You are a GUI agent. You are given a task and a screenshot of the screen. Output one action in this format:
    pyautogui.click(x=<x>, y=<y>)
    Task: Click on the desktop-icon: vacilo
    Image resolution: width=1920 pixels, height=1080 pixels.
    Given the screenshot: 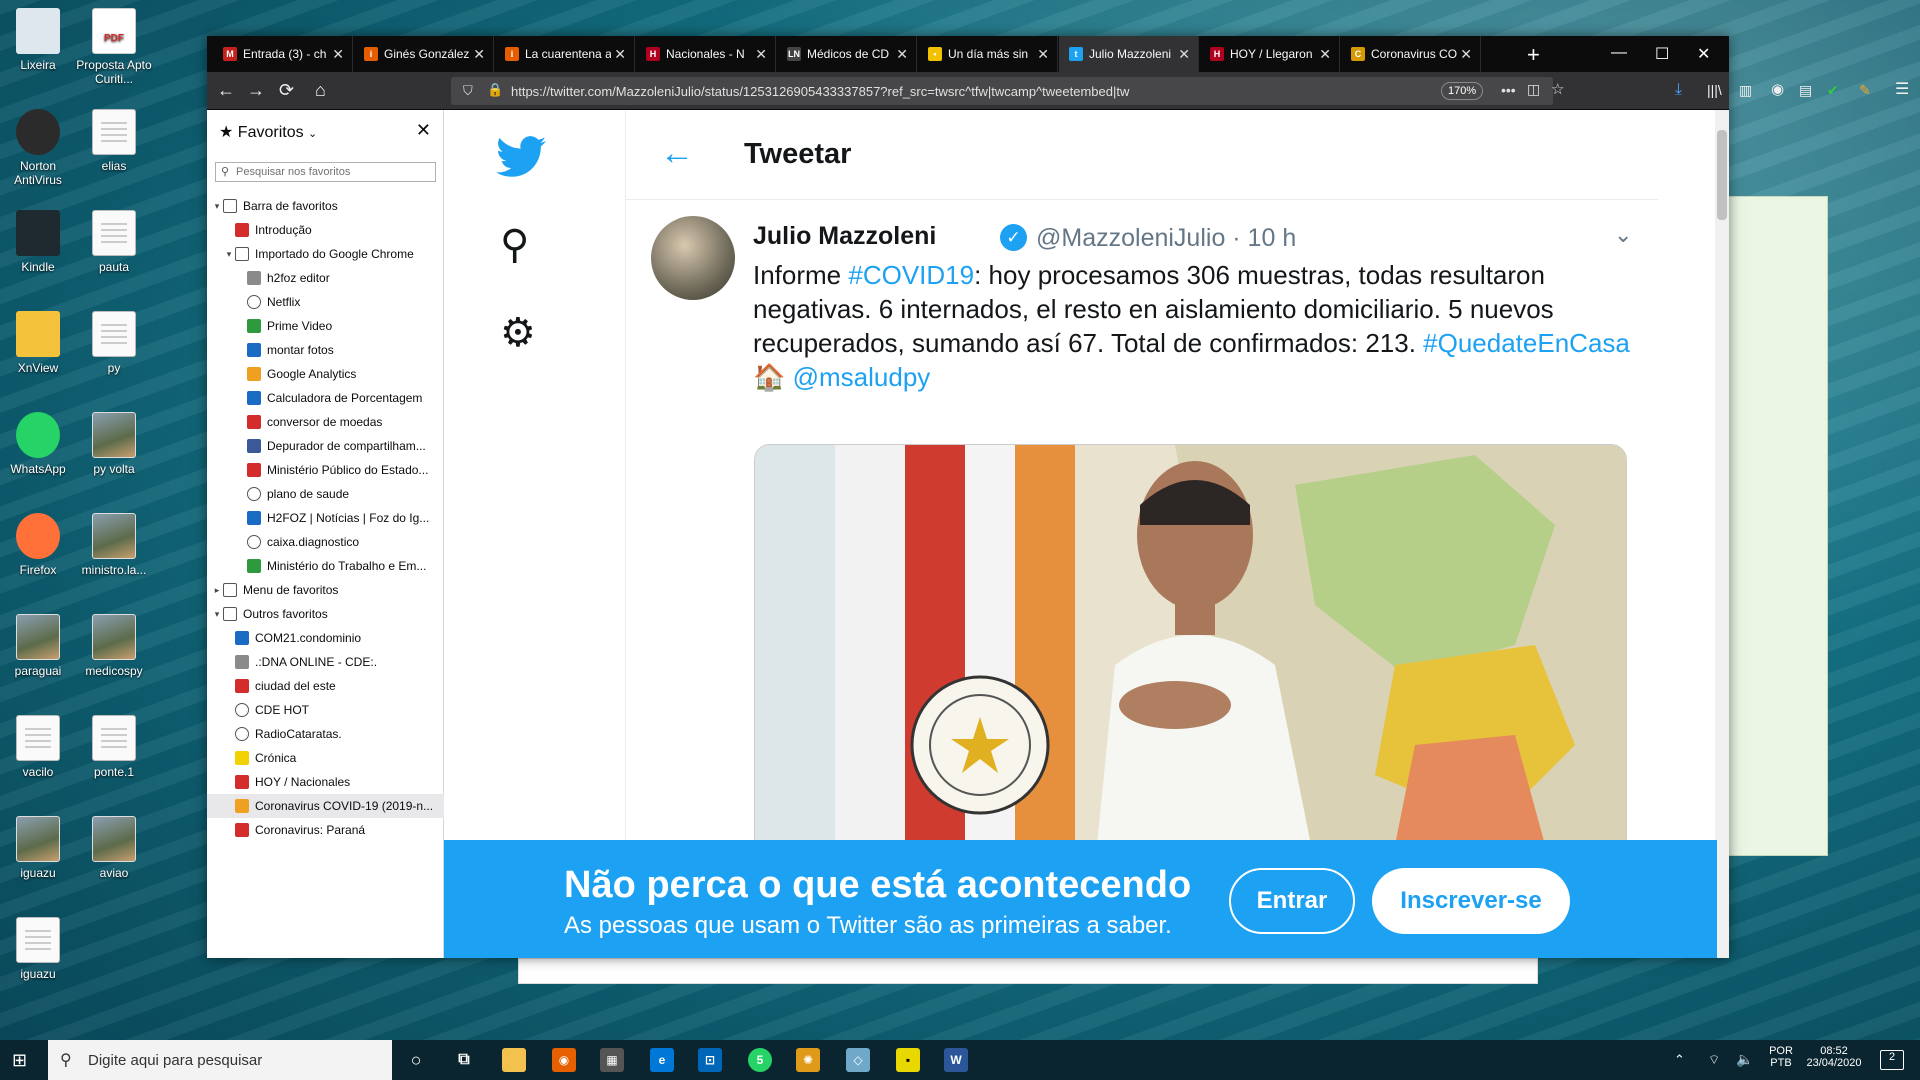 What is the action you would take?
    pyautogui.click(x=38, y=747)
    